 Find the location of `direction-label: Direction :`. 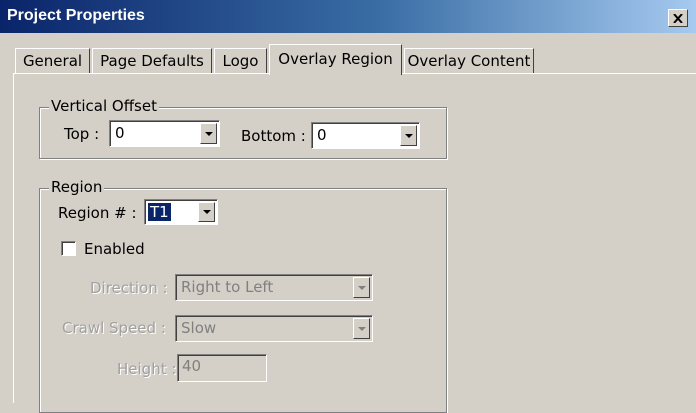

direction-label: Direction : is located at coordinates (129, 288).